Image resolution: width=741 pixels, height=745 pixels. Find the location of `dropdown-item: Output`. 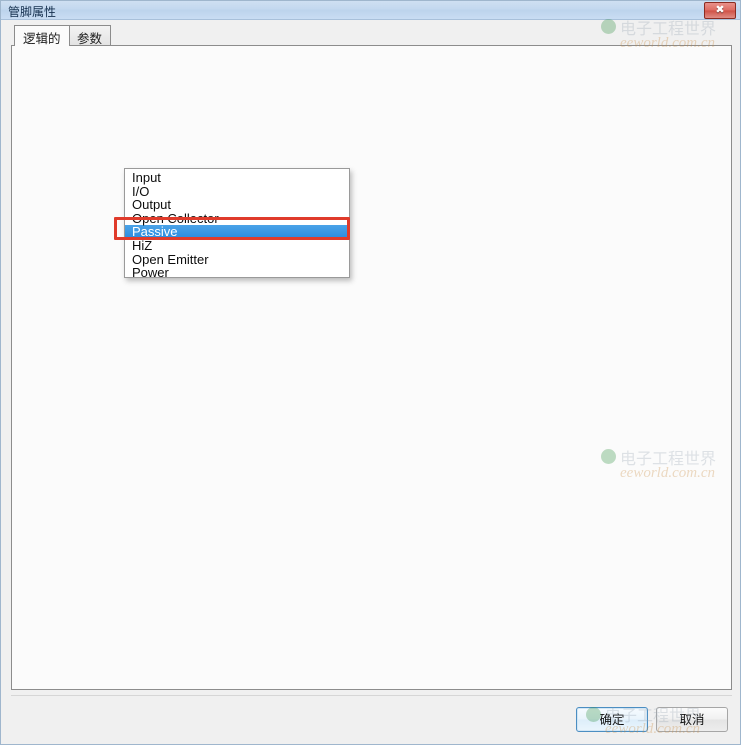

dropdown-item: Output is located at coordinates (237, 205).